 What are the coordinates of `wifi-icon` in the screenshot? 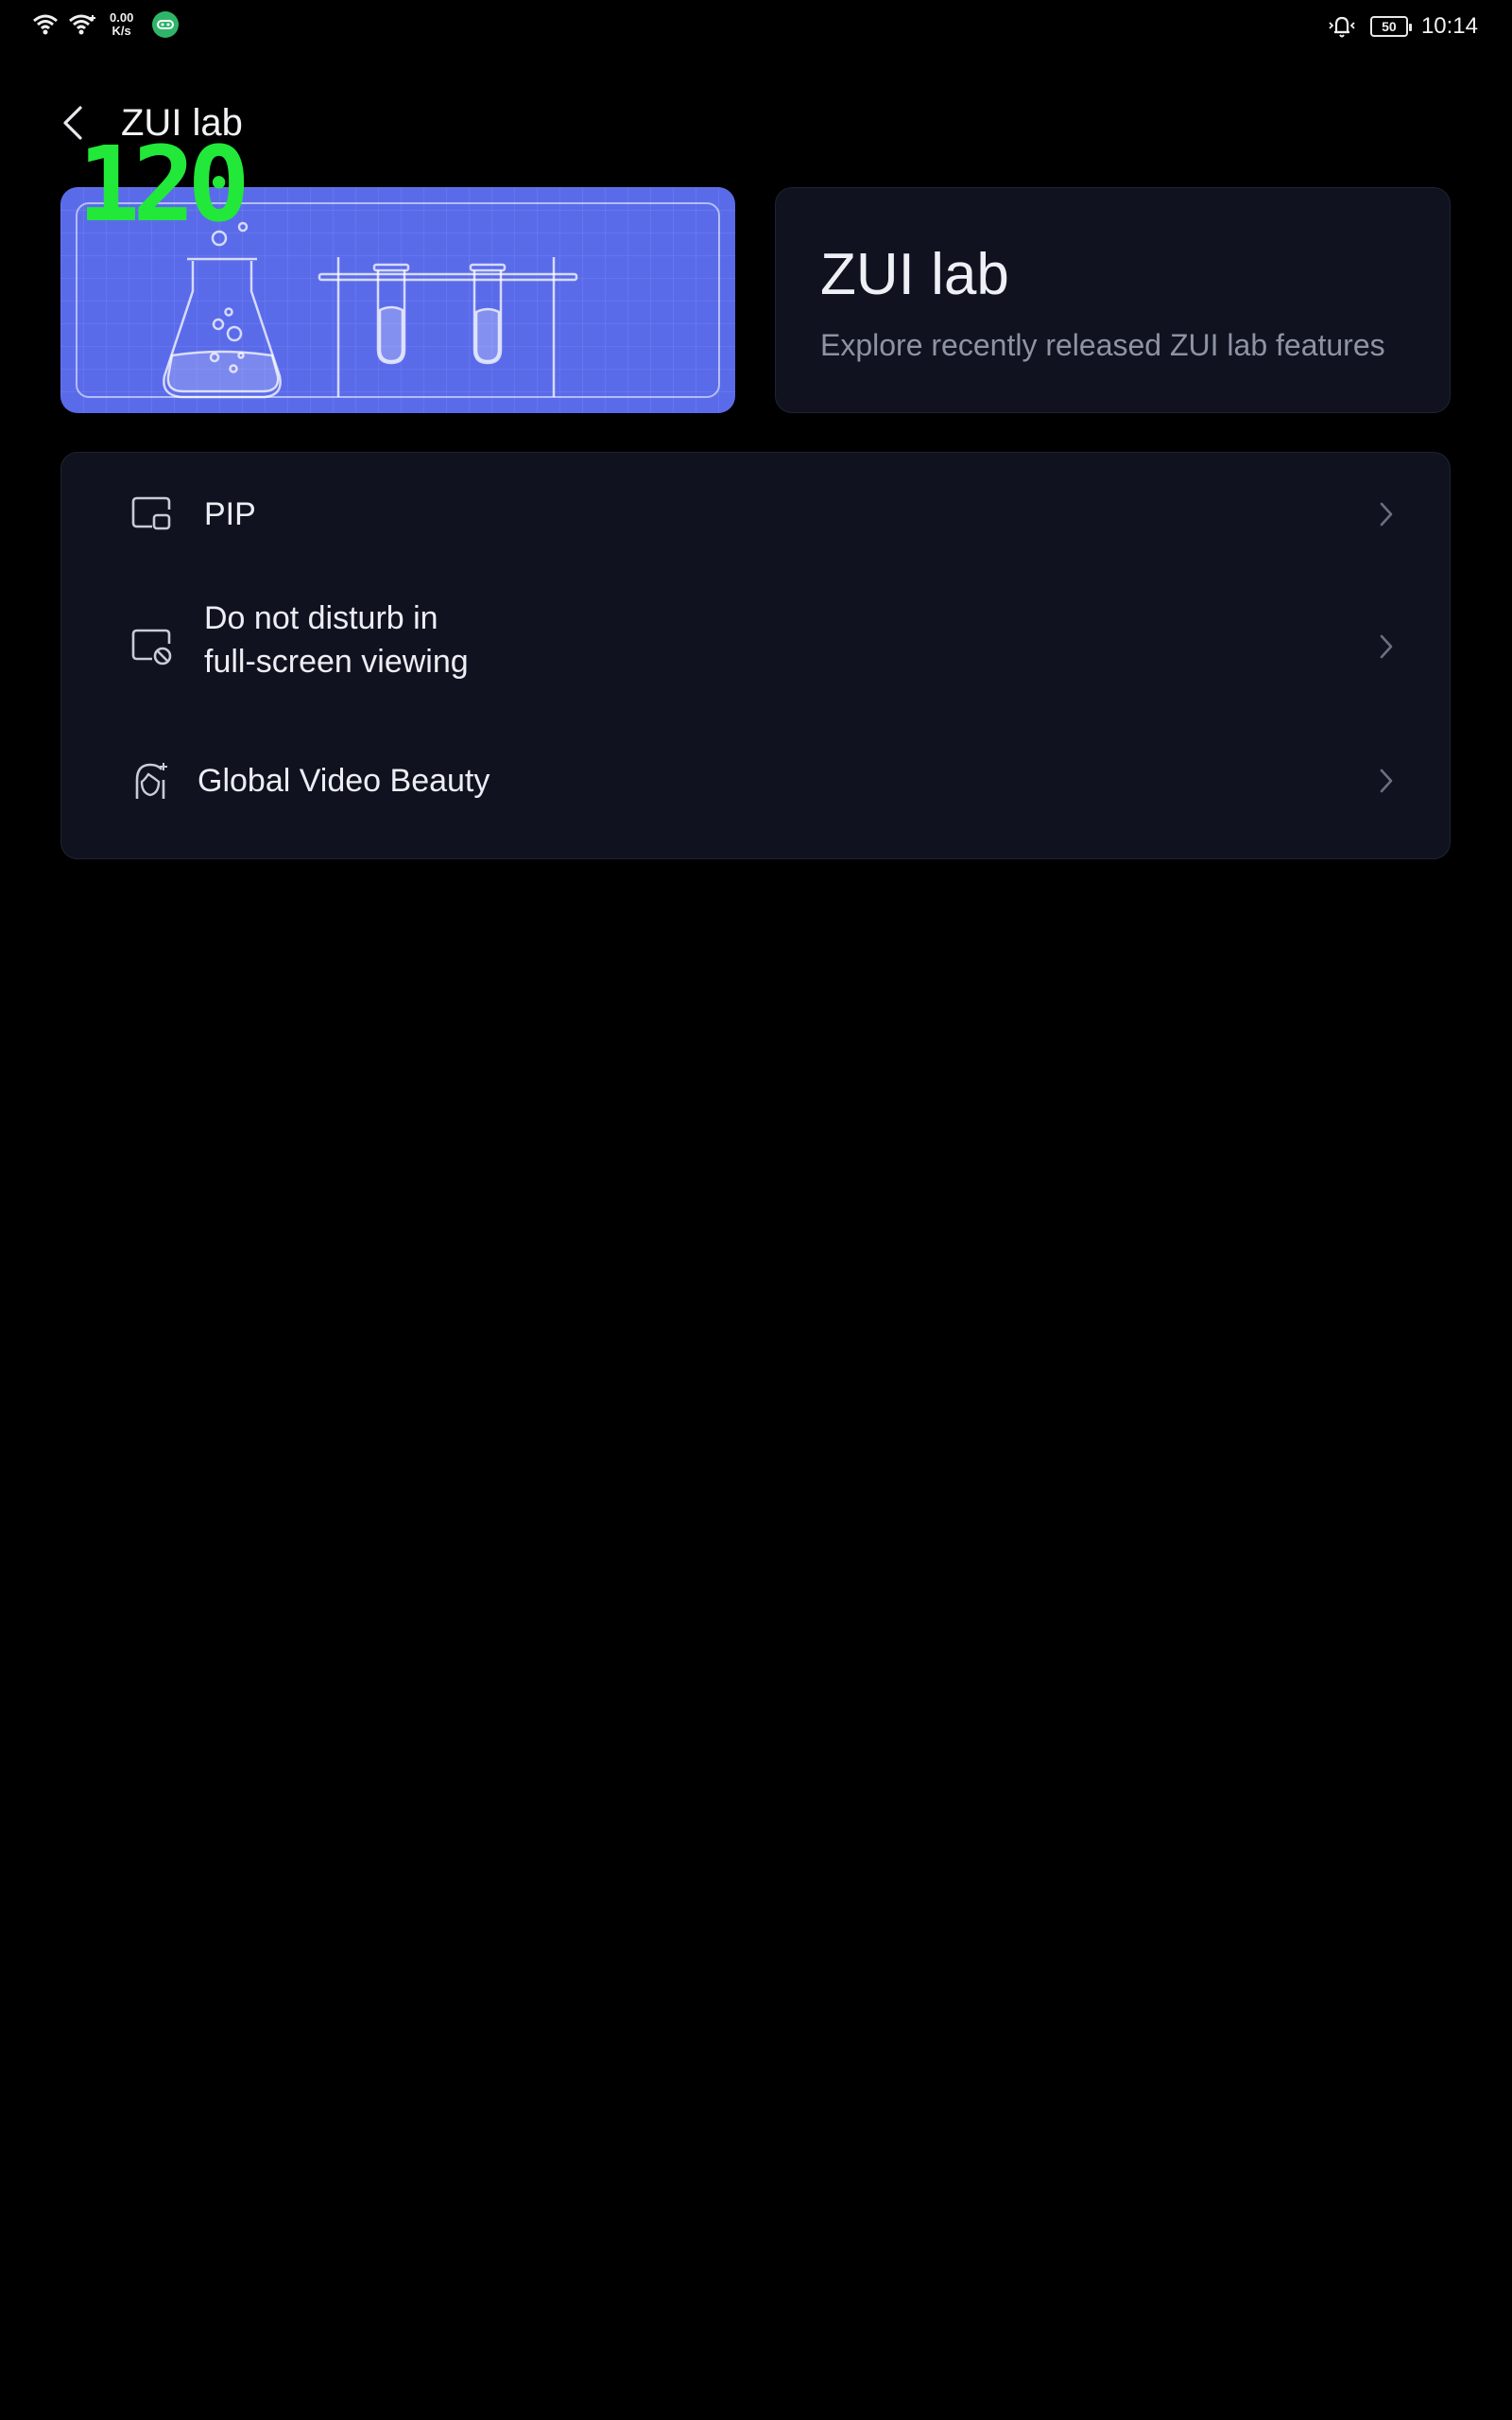 It's located at (45, 24).